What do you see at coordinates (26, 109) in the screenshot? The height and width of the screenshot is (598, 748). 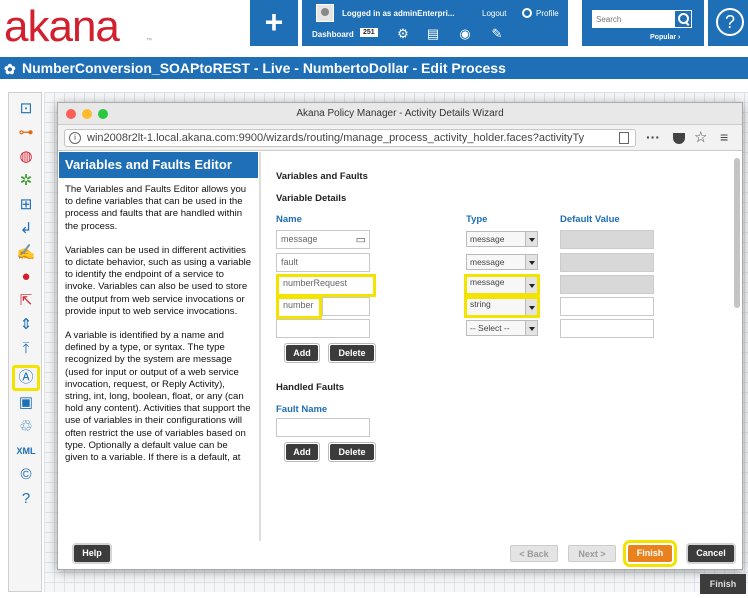 I see `inspect-icon: ⊡` at bounding box center [26, 109].